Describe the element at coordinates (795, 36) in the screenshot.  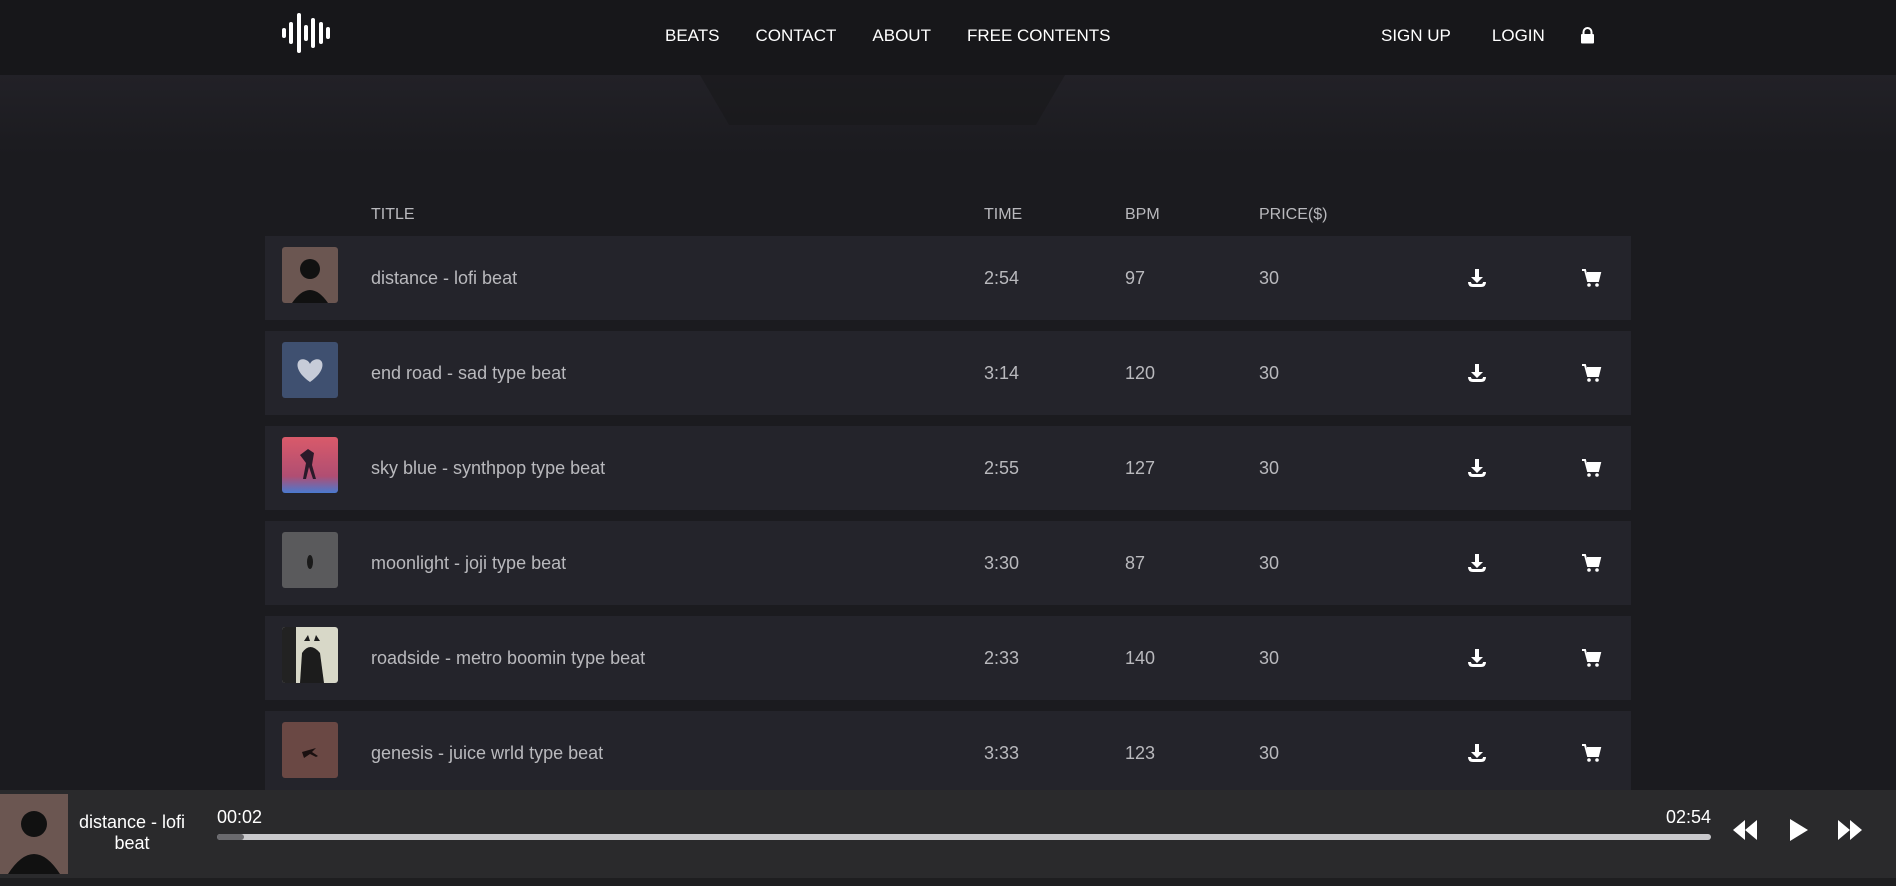
I see `nav-contact: CONTACT` at that location.